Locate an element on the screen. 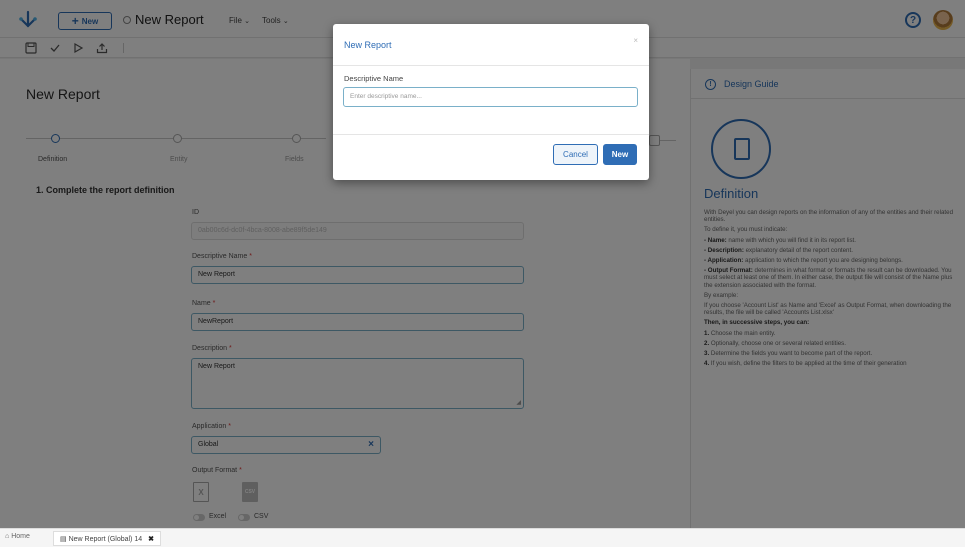 The image size is (965, 547). home-icon: ⌂ is located at coordinates (7, 536).